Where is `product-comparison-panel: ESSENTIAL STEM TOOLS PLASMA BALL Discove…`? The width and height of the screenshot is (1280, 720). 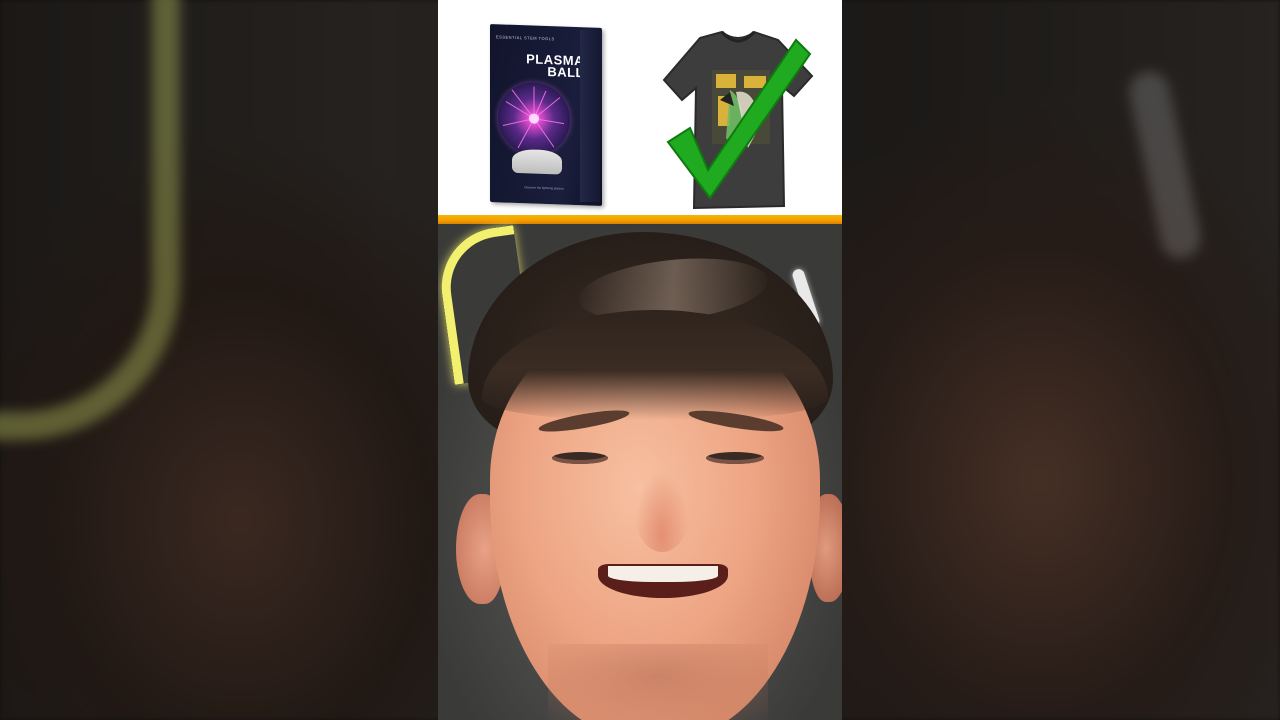
product-comparison-panel: ESSENTIAL STEM TOOLS PLASMA BALL Discove… is located at coordinates (640, 107).